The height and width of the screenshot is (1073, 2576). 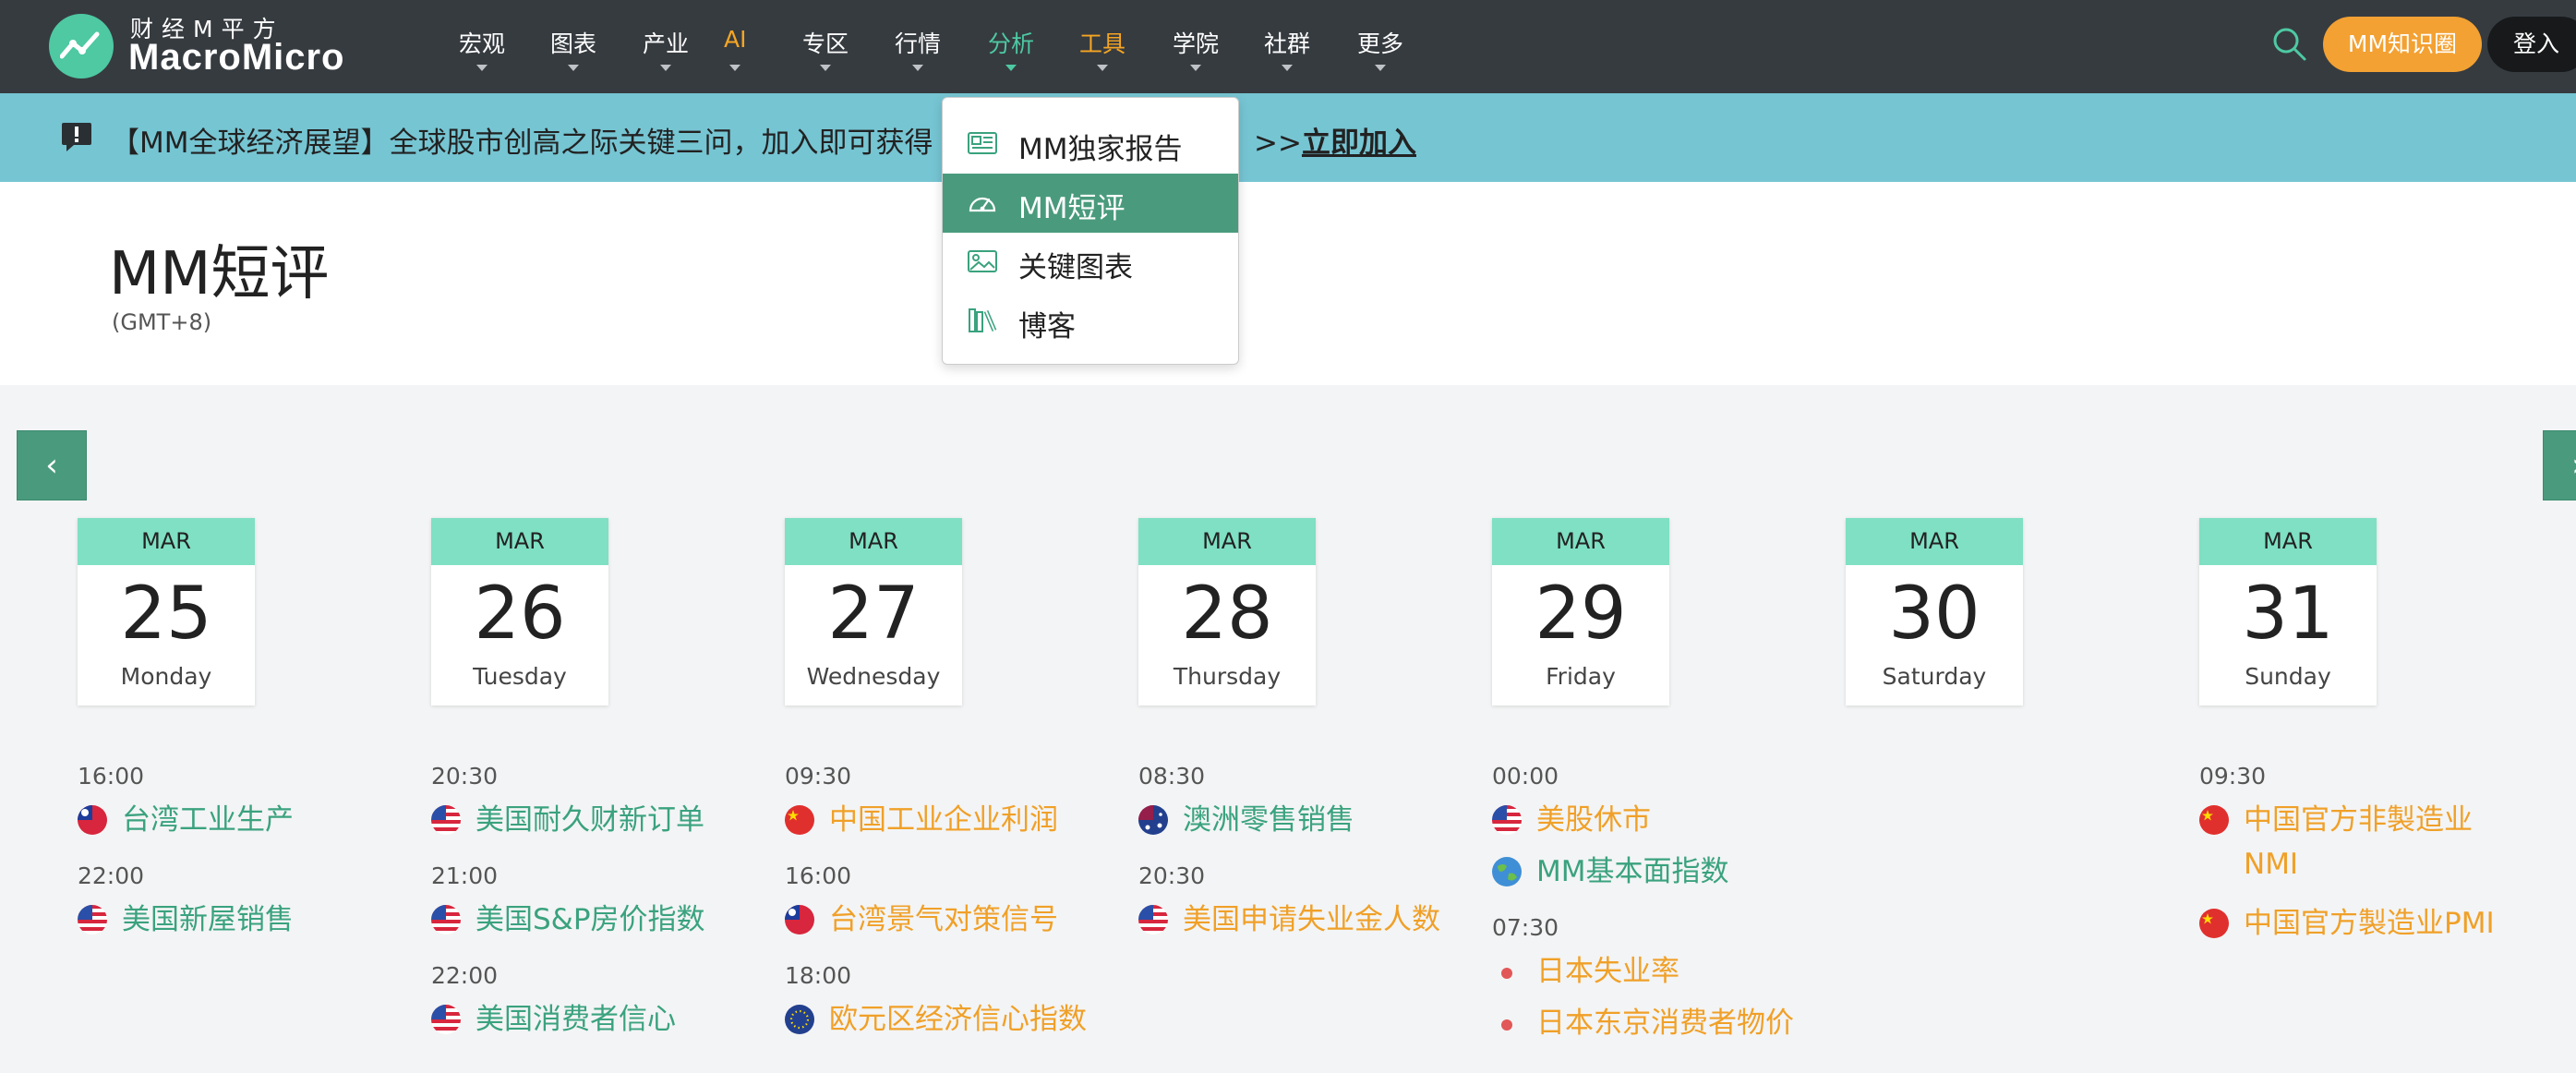 I want to click on nav-label: 图表, so click(x=573, y=43).